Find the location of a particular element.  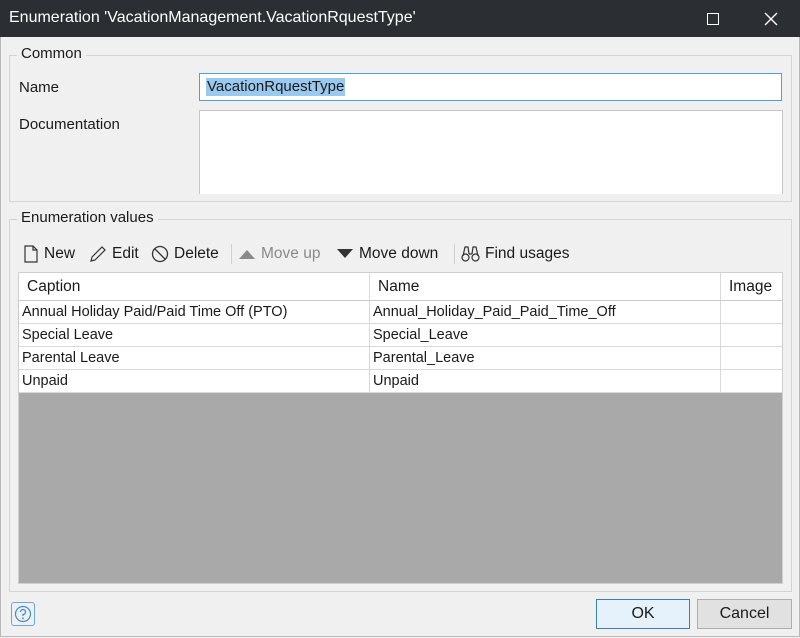

maximize-icon is located at coordinates (713, 18).